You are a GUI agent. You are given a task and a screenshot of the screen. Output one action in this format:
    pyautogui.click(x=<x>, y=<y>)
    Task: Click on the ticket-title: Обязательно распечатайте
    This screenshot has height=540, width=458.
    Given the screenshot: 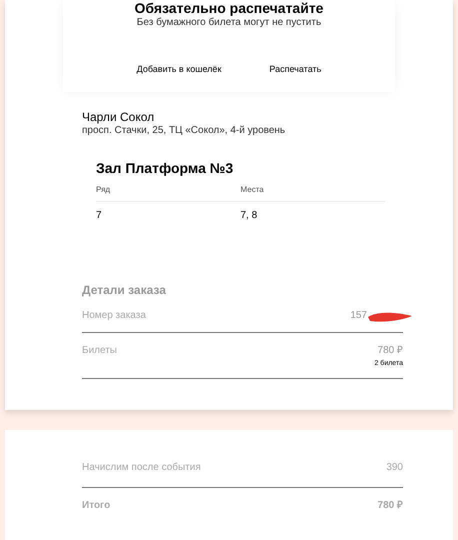 What is the action you would take?
    pyautogui.click(x=229, y=8)
    